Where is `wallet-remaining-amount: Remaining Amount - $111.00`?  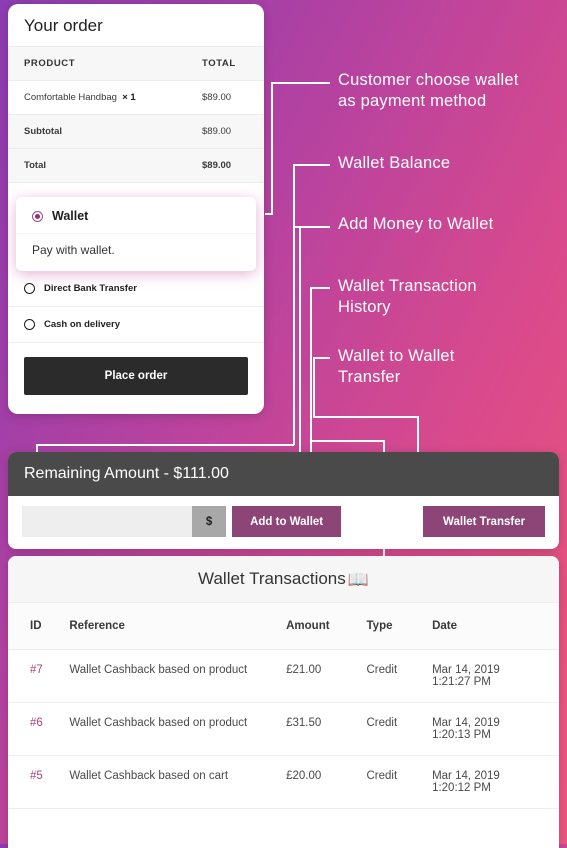 wallet-remaining-amount: Remaining Amount - $111.00 is located at coordinates (283, 474).